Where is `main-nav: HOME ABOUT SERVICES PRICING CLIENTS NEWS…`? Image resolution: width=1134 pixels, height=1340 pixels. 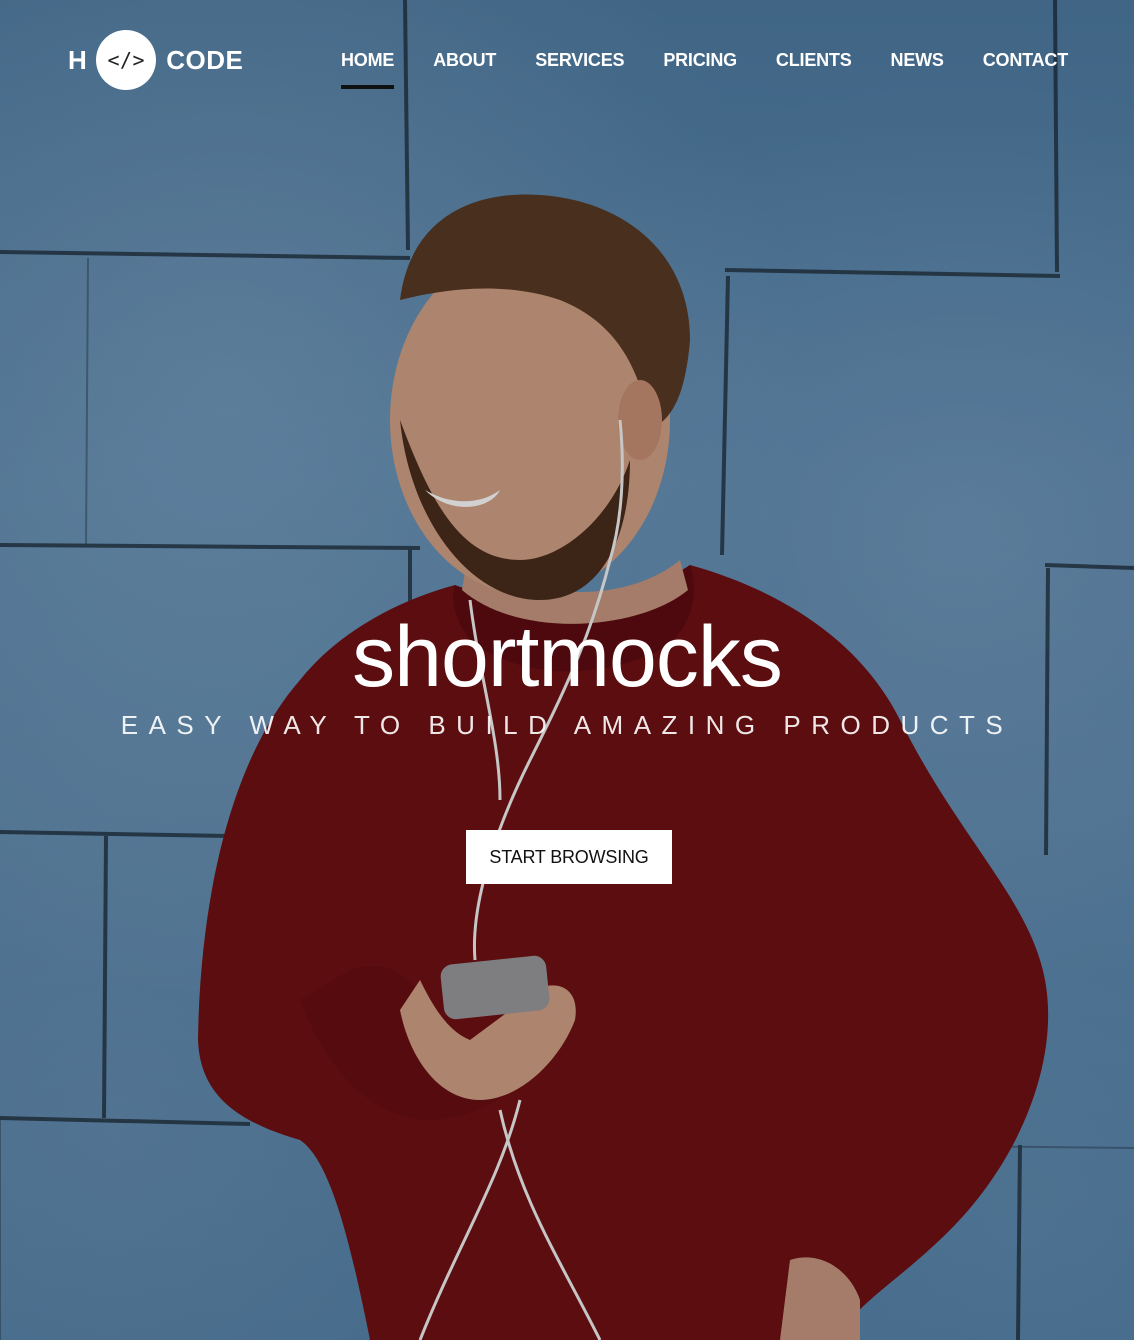
main-nav: HOME ABOUT SERVICES PRICING CLIENTS NEWS… is located at coordinates (685, 69).